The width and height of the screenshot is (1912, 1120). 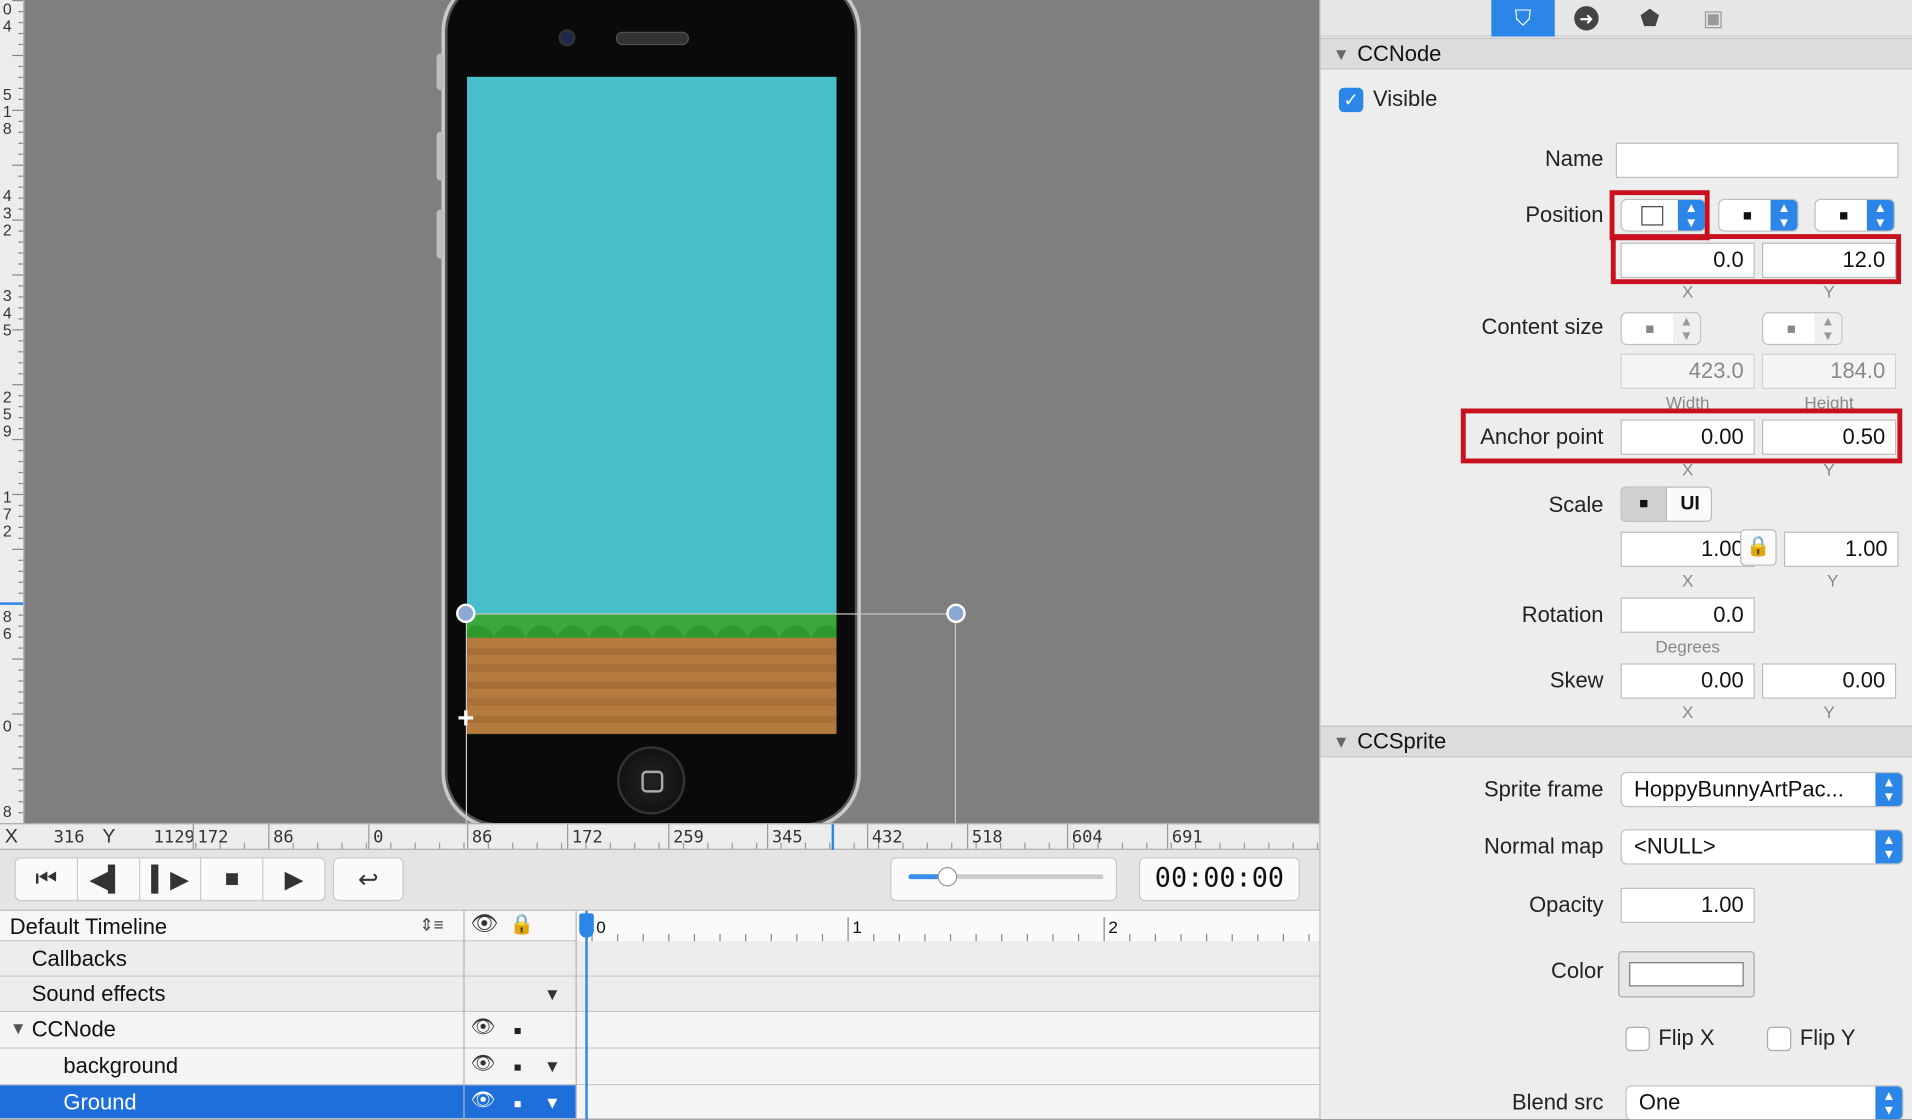 I want to click on flip-y-checkbox, so click(x=1779, y=1039).